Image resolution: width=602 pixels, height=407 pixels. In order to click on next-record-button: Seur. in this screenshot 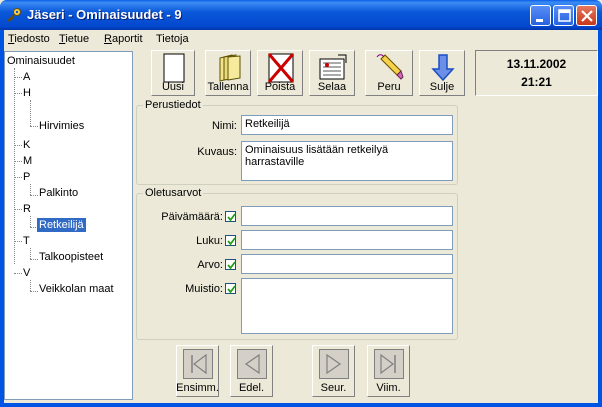, I will do `click(333, 371)`.